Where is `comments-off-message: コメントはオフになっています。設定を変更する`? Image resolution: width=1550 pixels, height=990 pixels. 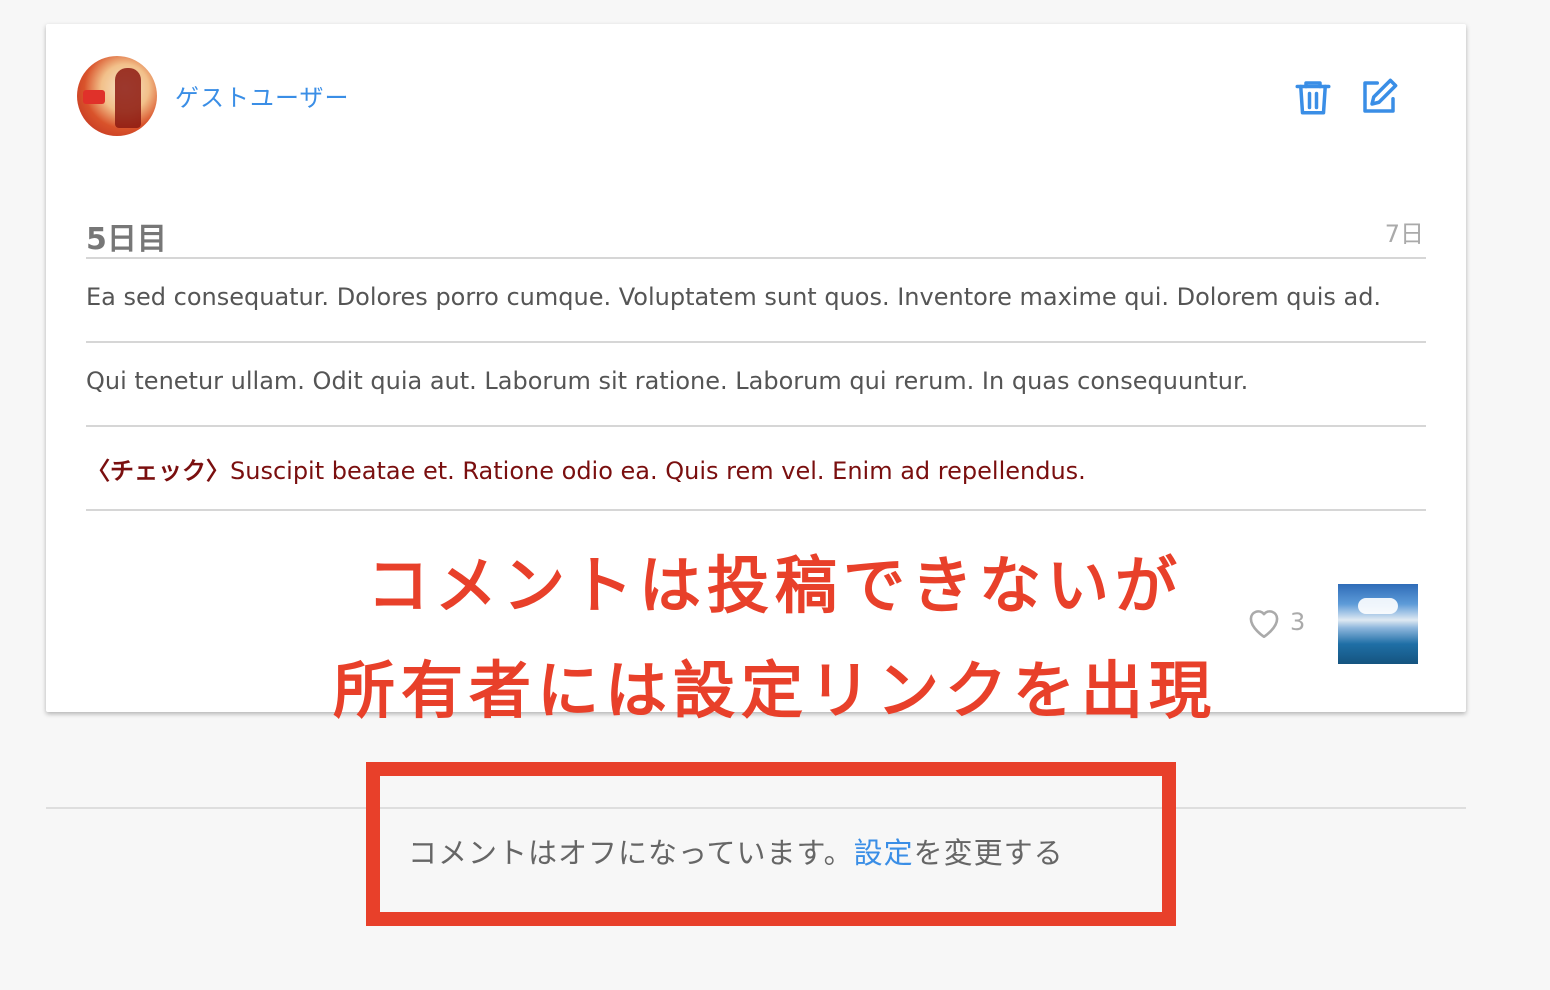 comments-off-message: コメントはオフになっています。設定を変更する is located at coordinates (736, 851).